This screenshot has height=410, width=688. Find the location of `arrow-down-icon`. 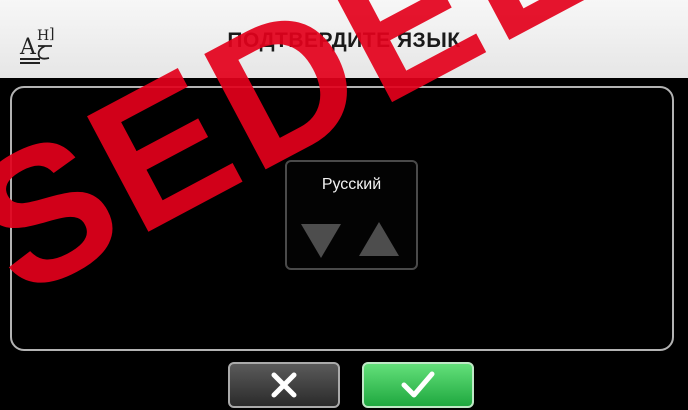

arrow-down-icon is located at coordinates (321, 240).